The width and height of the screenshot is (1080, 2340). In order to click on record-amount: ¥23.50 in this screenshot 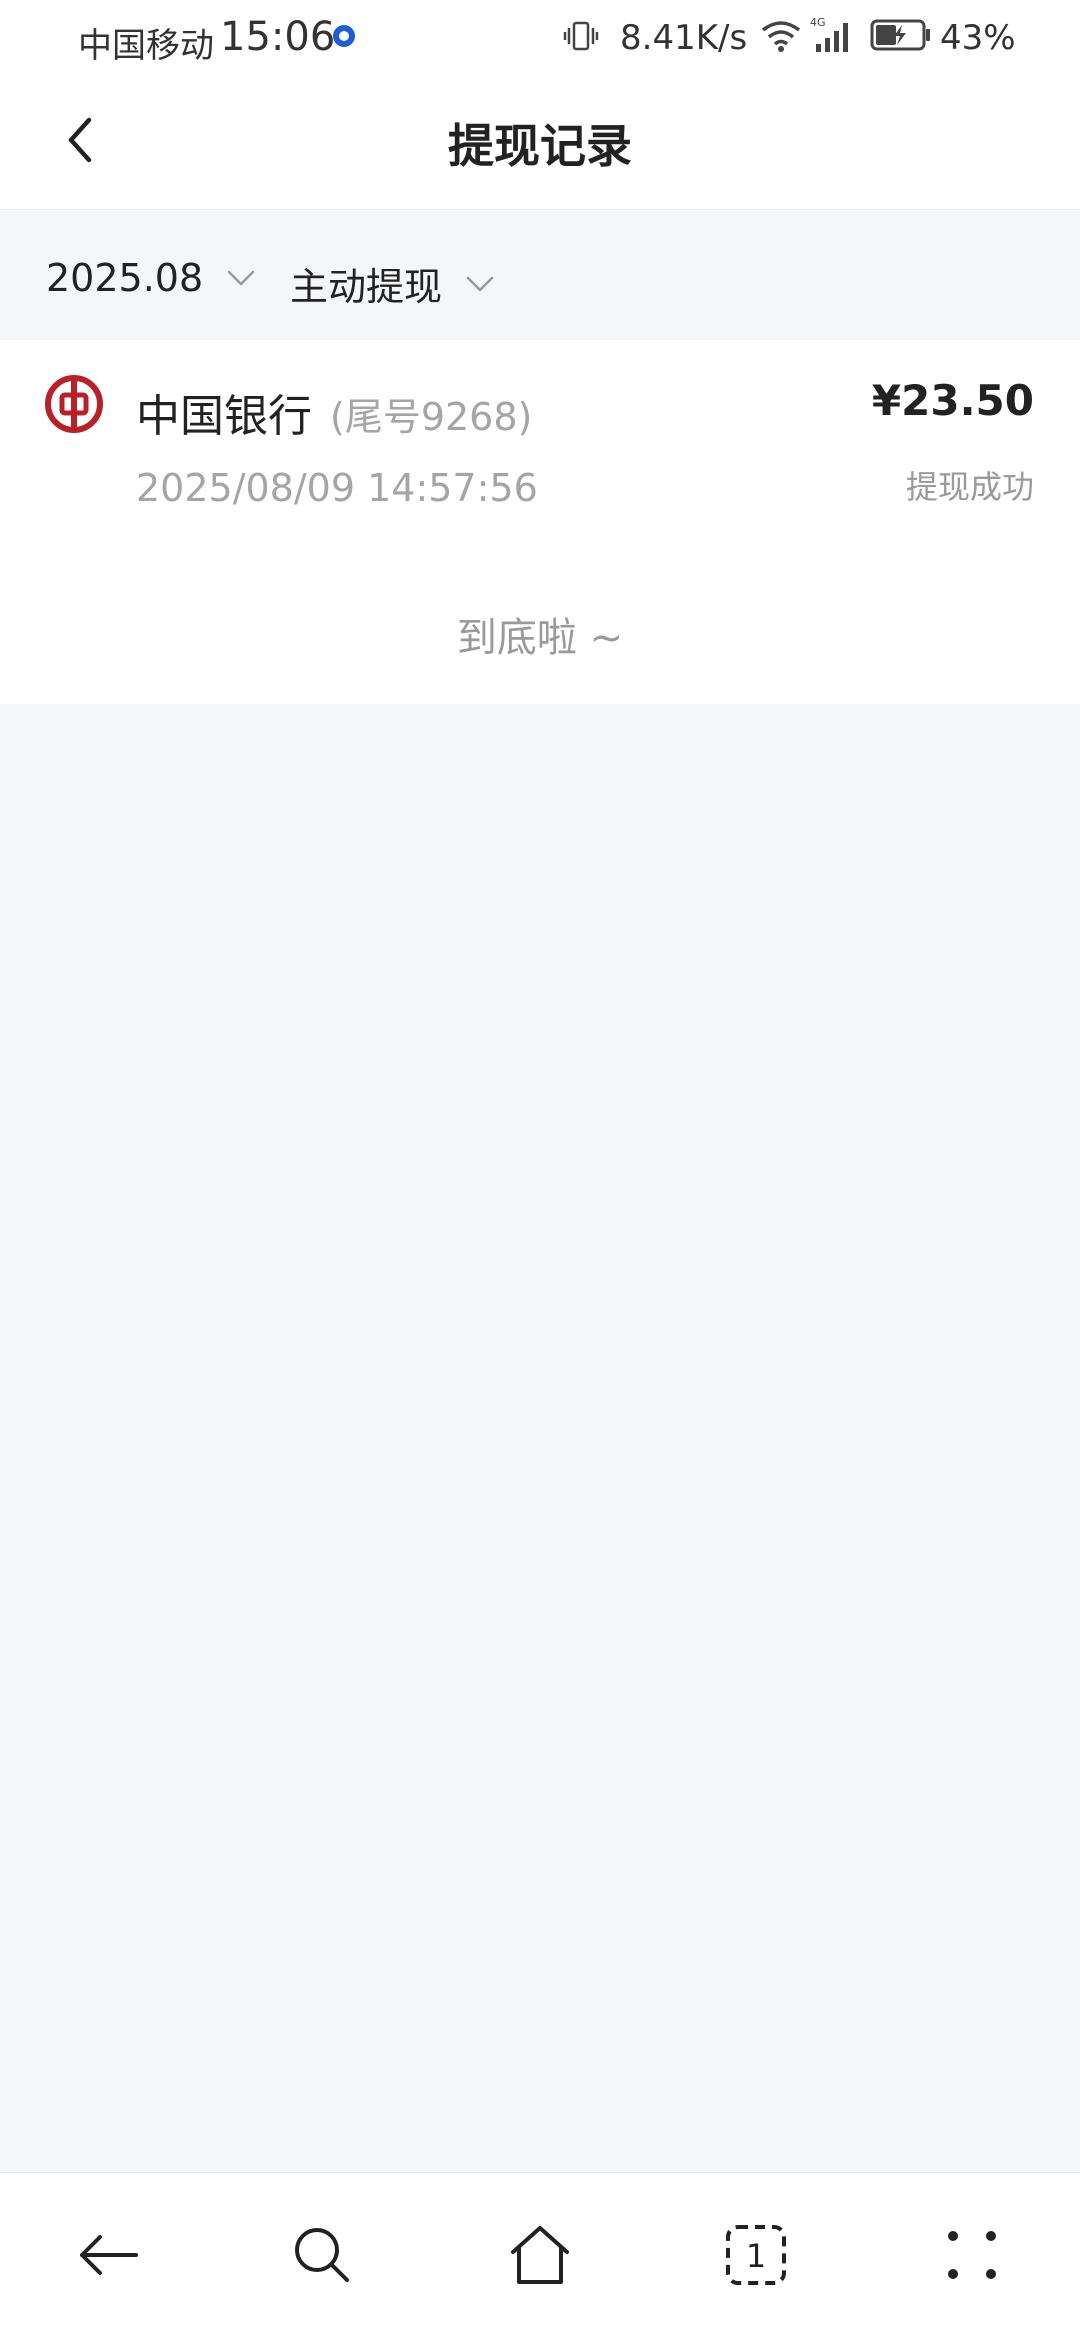, I will do `click(952, 400)`.